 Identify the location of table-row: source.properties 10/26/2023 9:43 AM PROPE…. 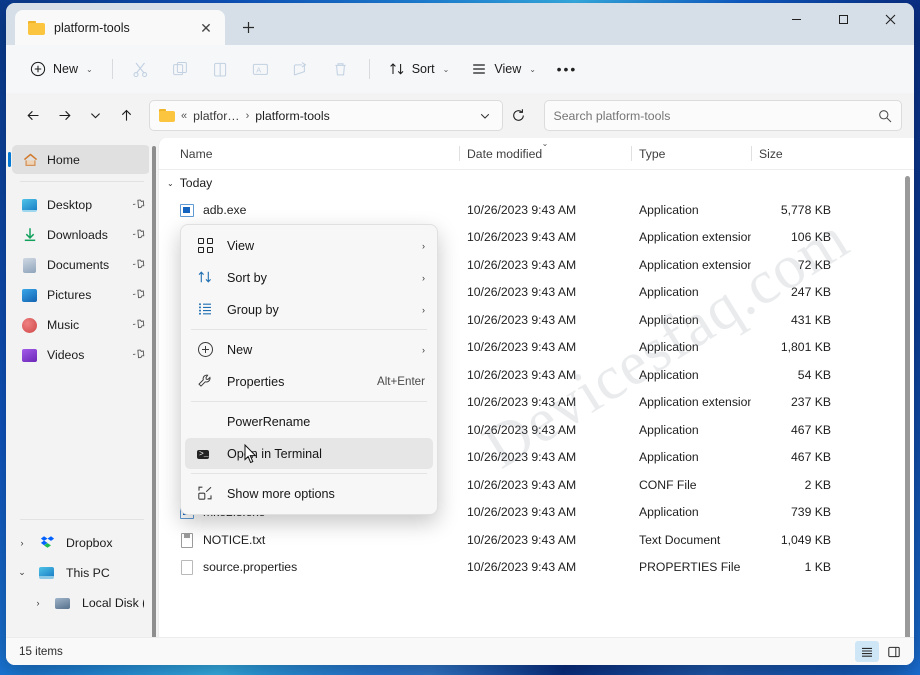
(536, 568).